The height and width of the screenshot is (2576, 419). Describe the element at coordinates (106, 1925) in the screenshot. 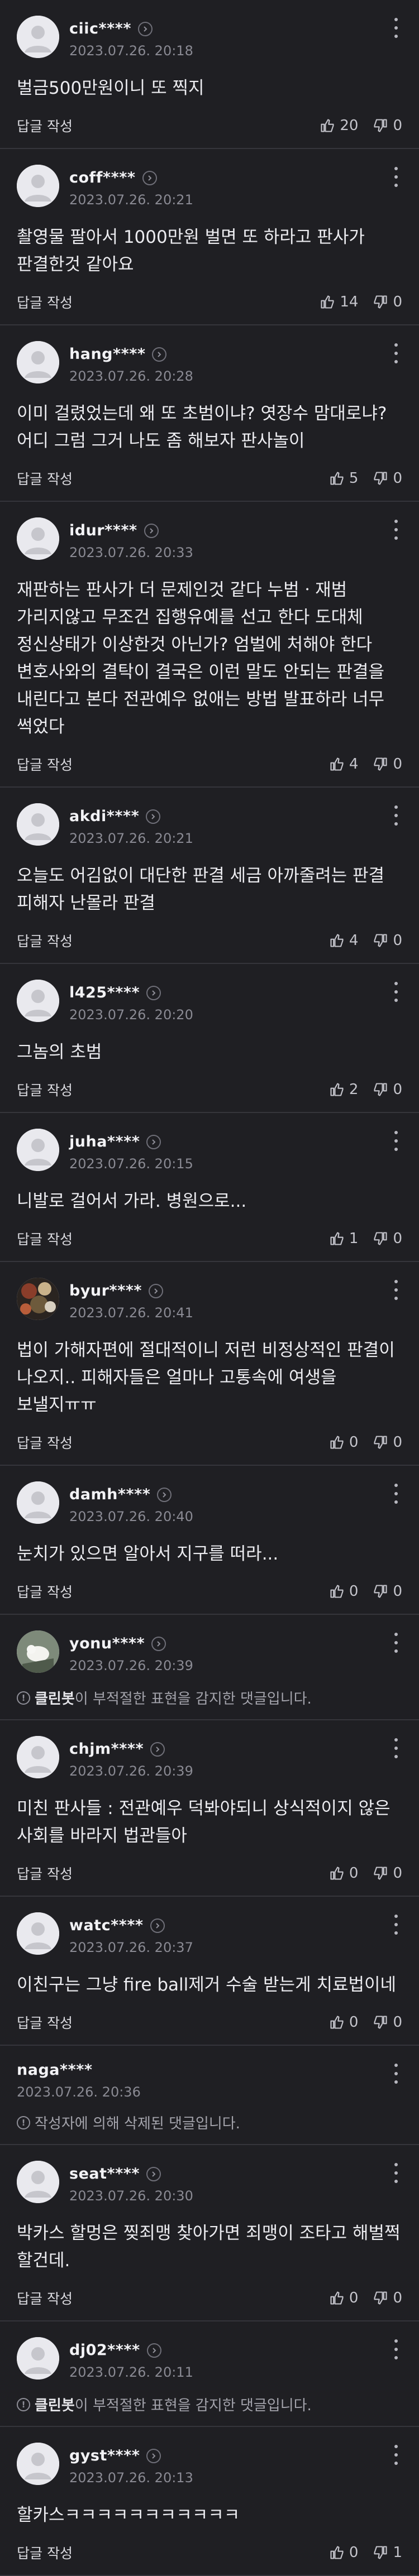

I see `username: watc****` at that location.